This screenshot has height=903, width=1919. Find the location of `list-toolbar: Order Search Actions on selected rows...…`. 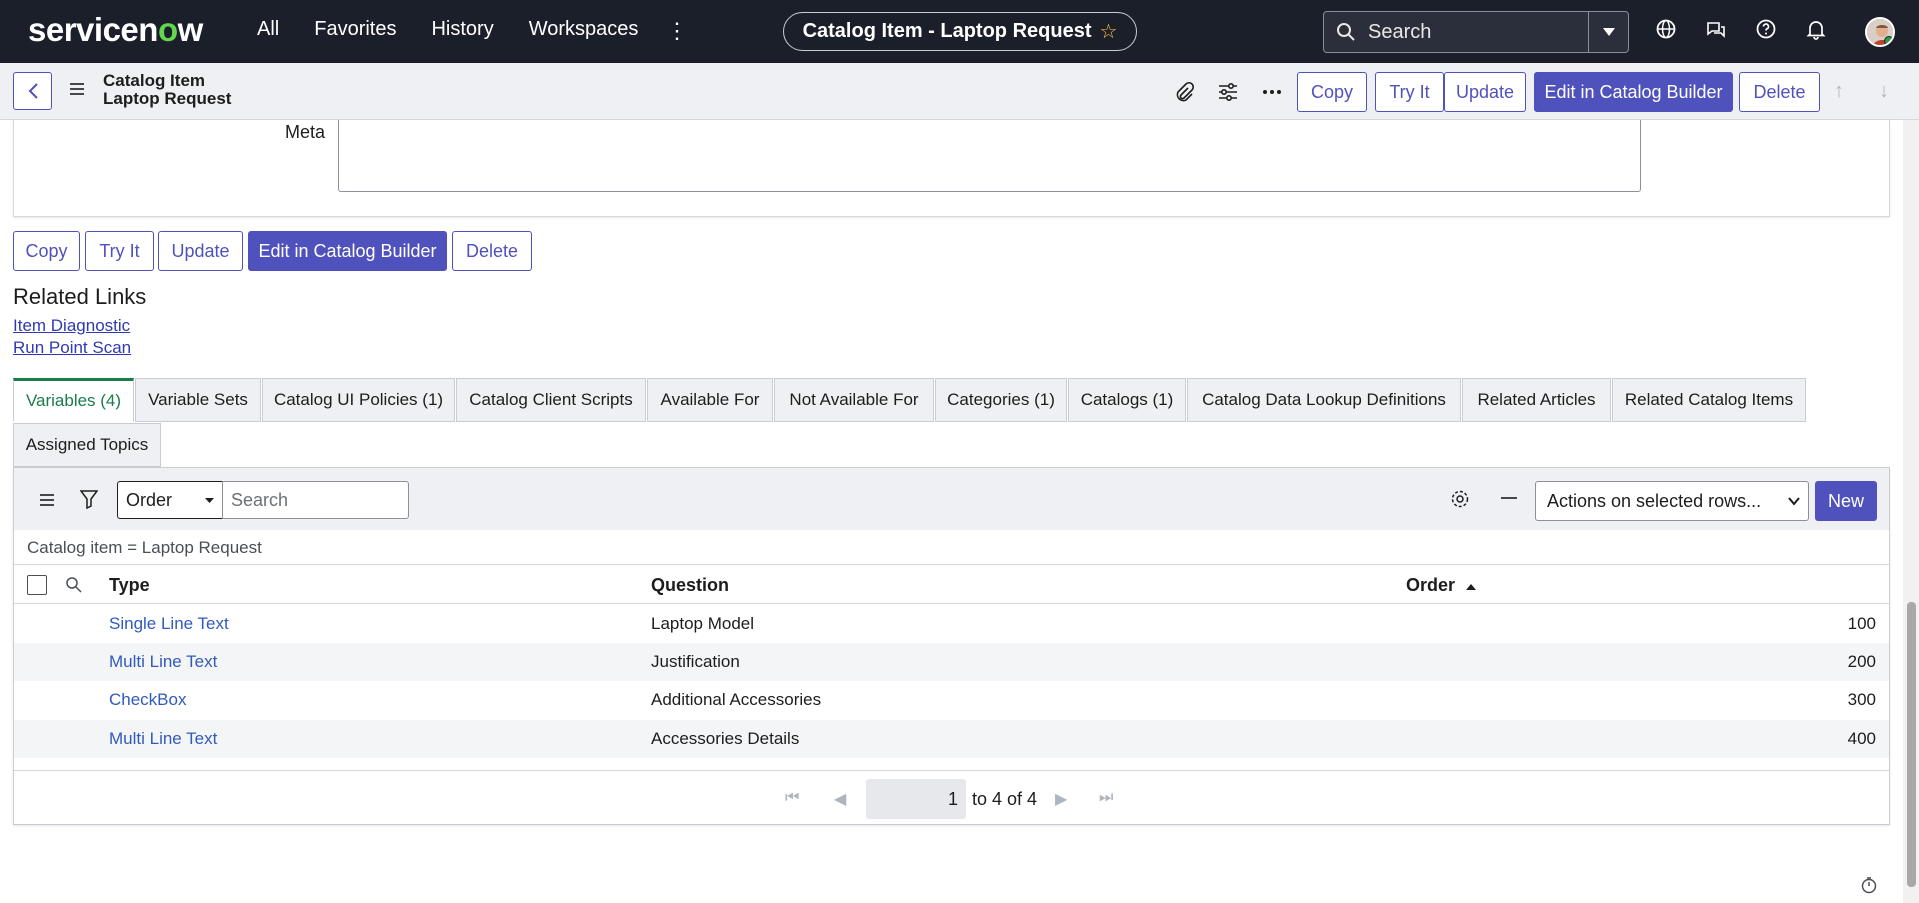

list-toolbar: Order Search Actions on selected rows...… is located at coordinates (951, 499).